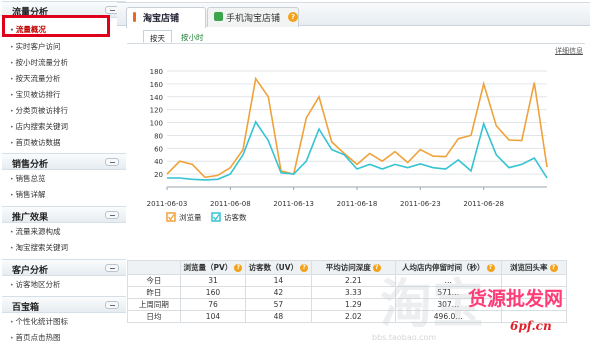 The width and height of the screenshot is (590, 347). What do you see at coordinates (64, 304) in the screenshot?
I see `section-header-toolbox: 百宝箱` at bounding box center [64, 304].